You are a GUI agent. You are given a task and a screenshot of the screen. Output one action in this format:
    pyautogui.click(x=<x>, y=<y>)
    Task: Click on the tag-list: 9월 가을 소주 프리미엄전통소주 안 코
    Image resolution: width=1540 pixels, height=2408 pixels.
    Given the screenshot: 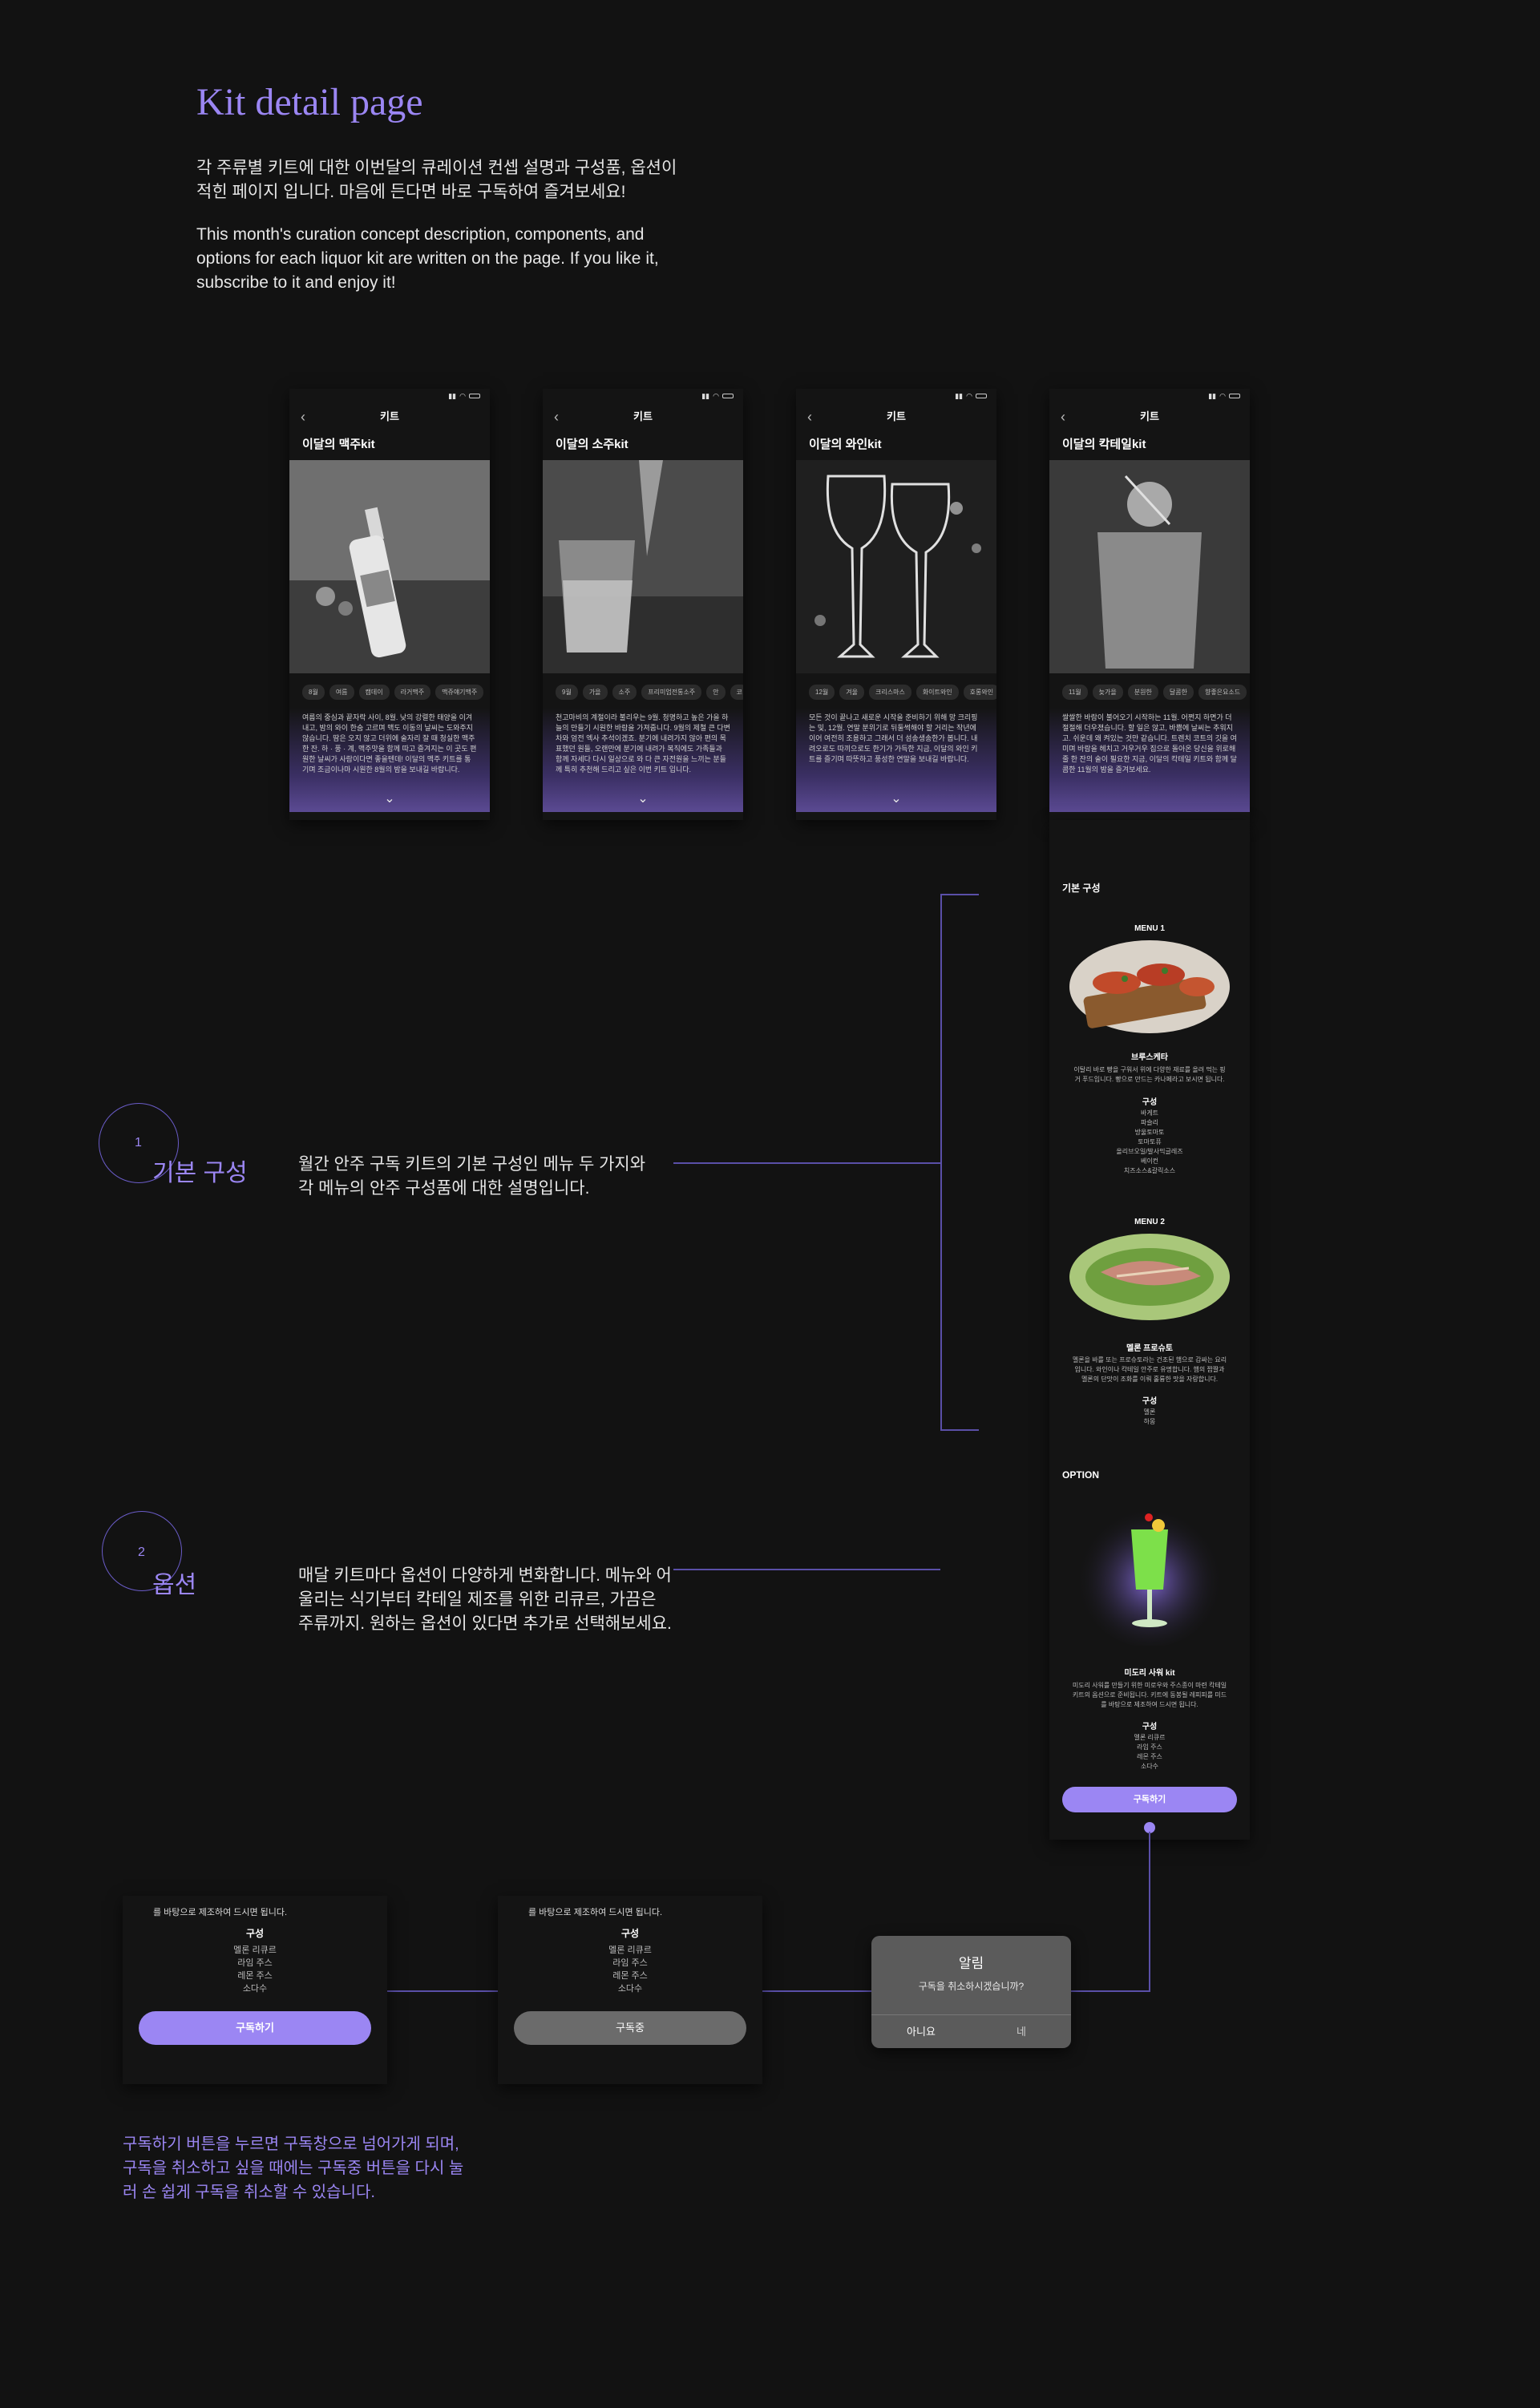 What is the action you would take?
    pyautogui.click(x=643, y=690)
    